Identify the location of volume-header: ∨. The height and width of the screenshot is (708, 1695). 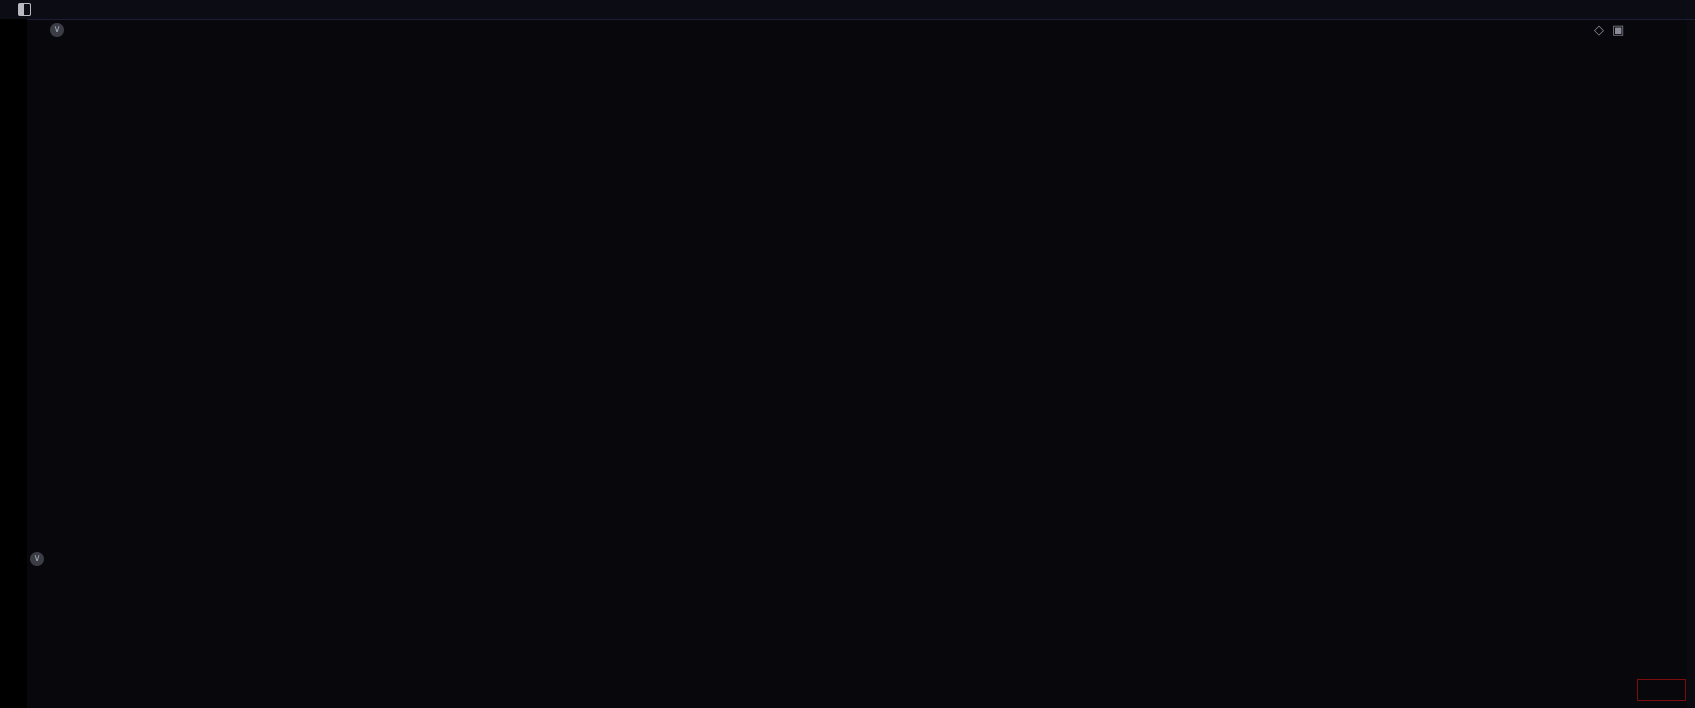
(42, 559).